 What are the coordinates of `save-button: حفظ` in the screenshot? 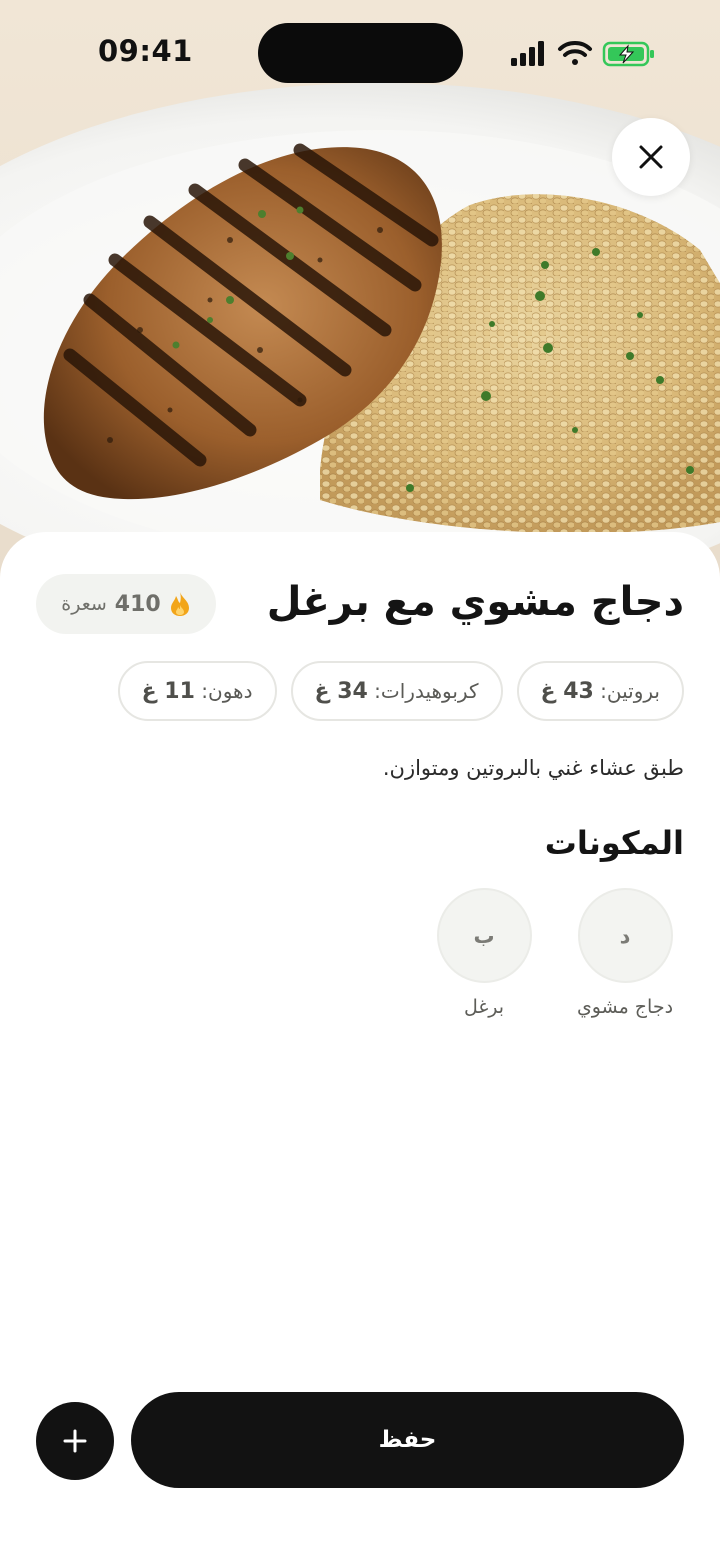 It's located at (407, 1440).